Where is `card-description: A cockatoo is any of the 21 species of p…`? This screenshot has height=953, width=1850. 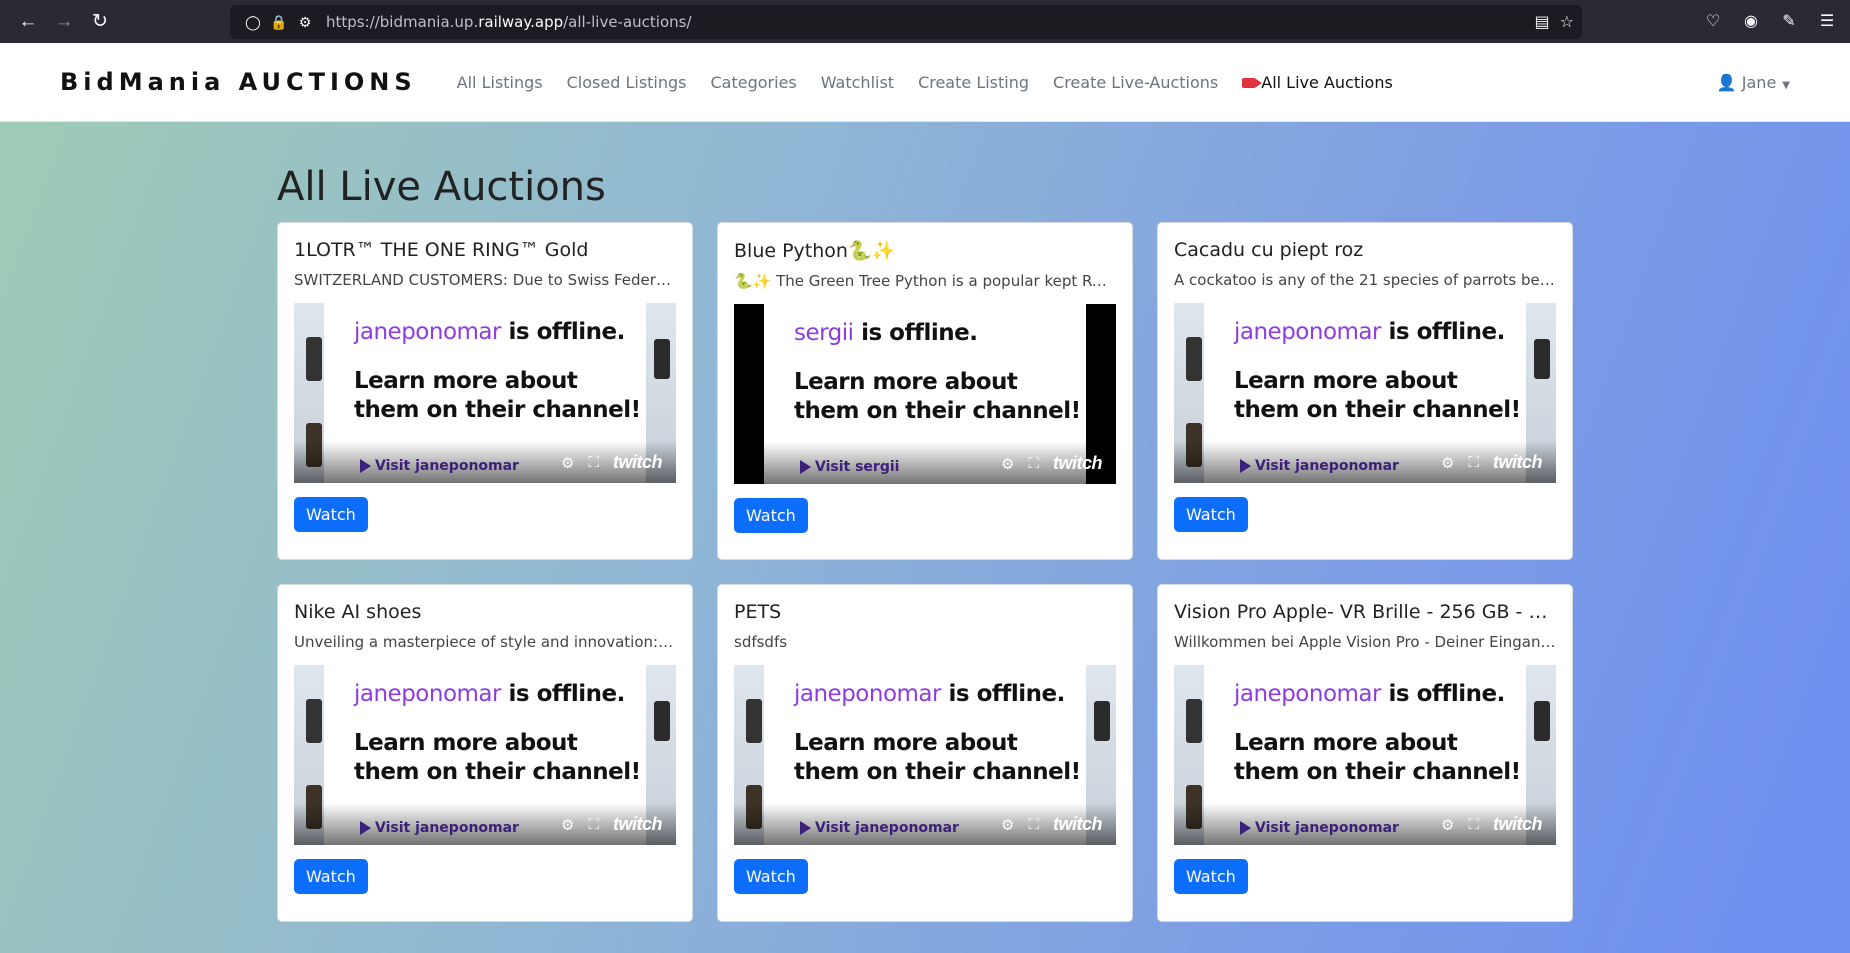 card-description: A cockatoo is any of the 21 species of p… is located at coordinates (1365, 280).